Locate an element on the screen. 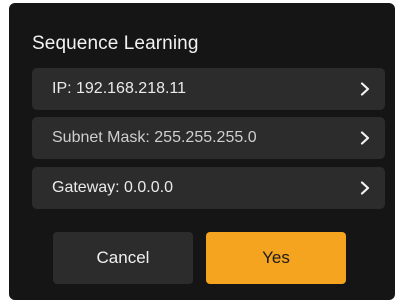  subnet-mask-row: Subnet Mask: 255.255.255.0 is located at coordinates (208, 138).